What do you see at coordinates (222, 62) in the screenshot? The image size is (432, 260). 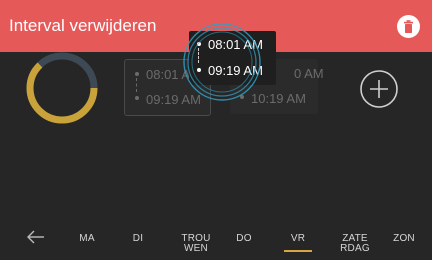 I see `touch-halo` at bounding box center [222, 62].